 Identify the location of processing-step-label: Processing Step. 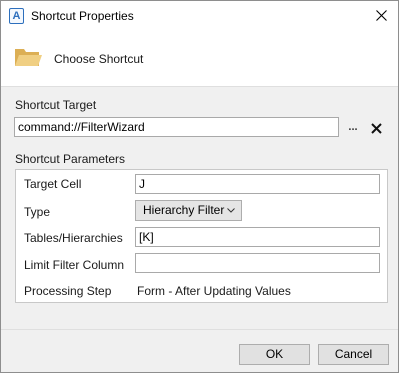
(68, 291).